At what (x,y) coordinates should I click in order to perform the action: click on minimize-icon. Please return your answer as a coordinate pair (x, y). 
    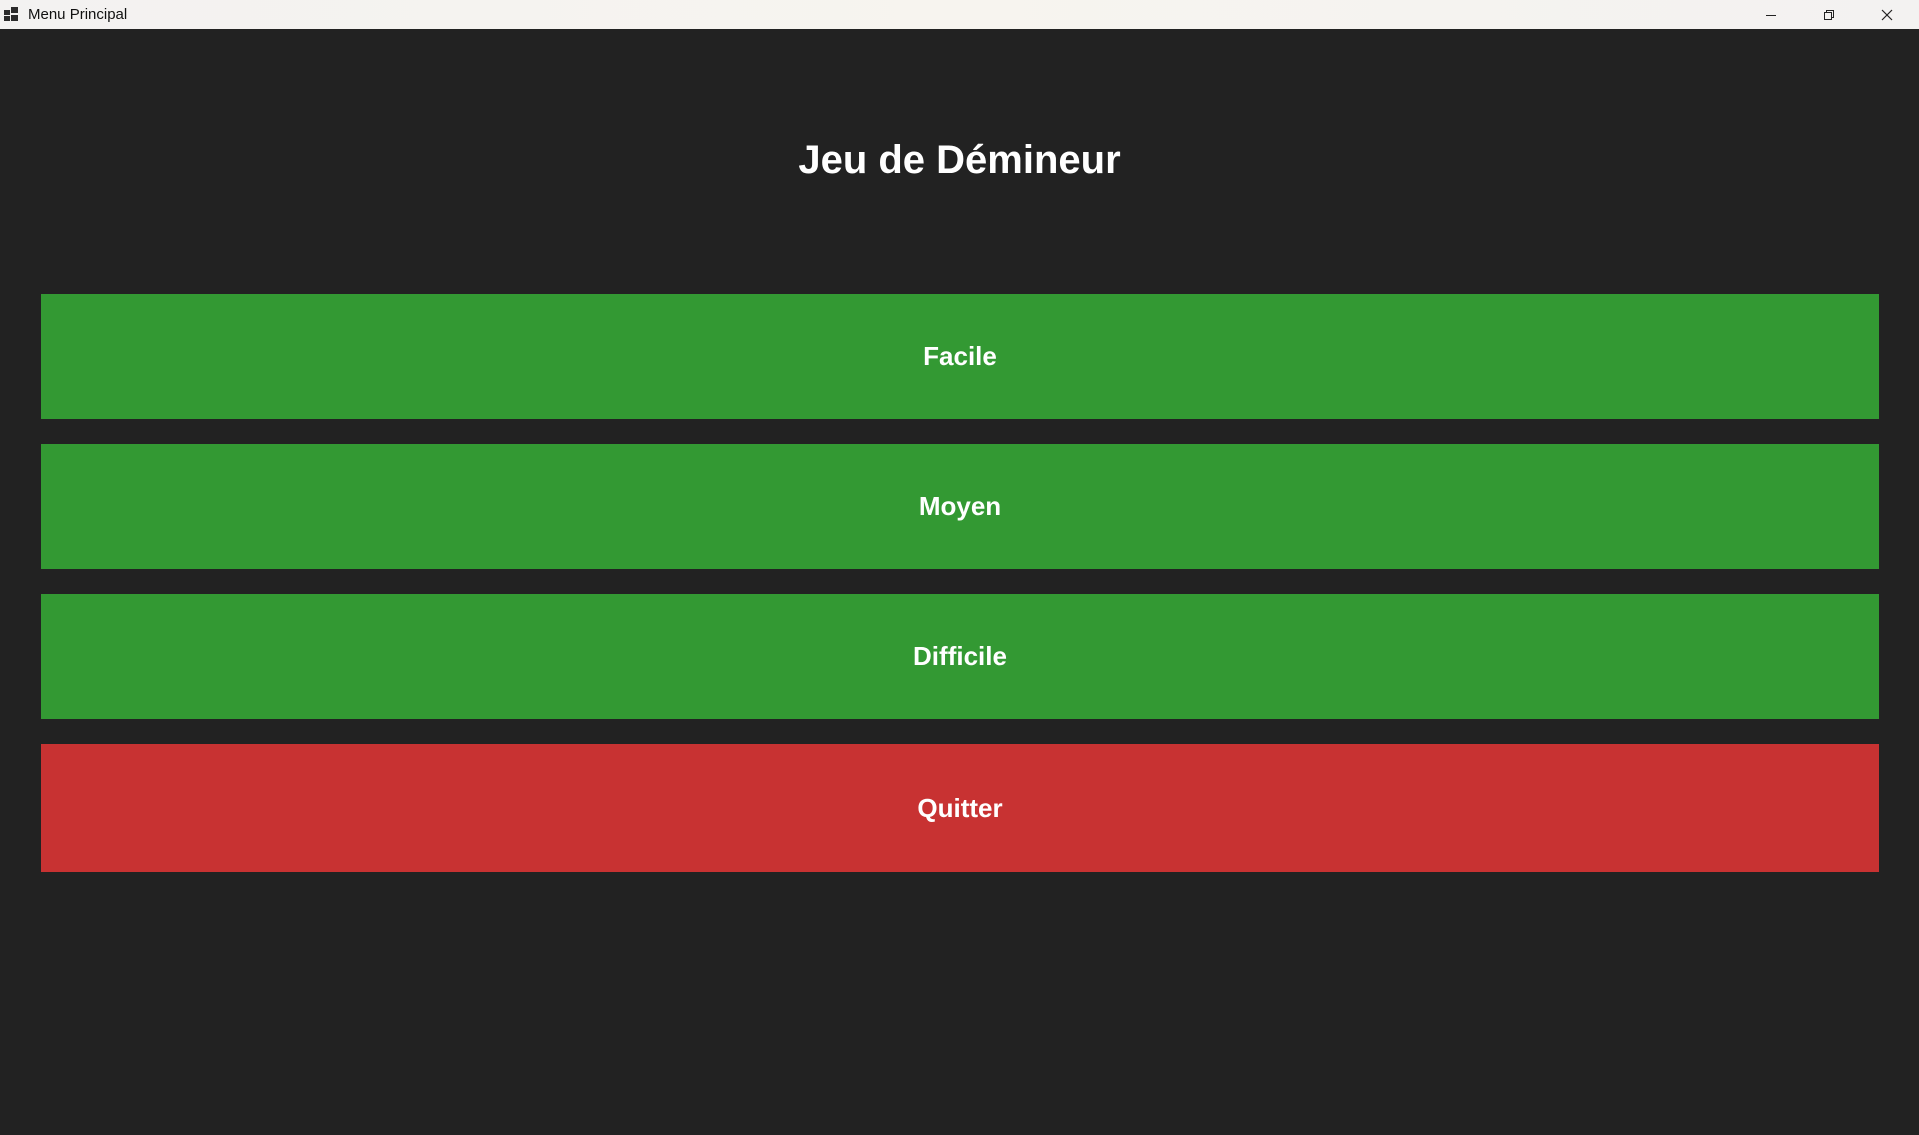
    Looking at the image, I should click on (1771, 15).